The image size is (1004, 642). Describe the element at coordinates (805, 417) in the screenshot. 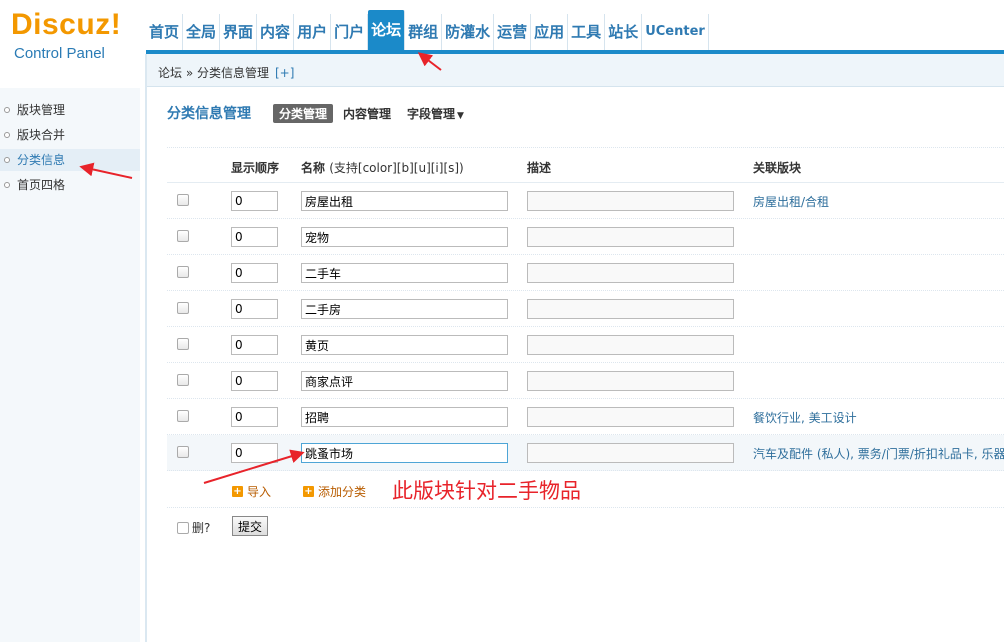

I see `forum-link: 餐饮行业, 美工设计` at that location.